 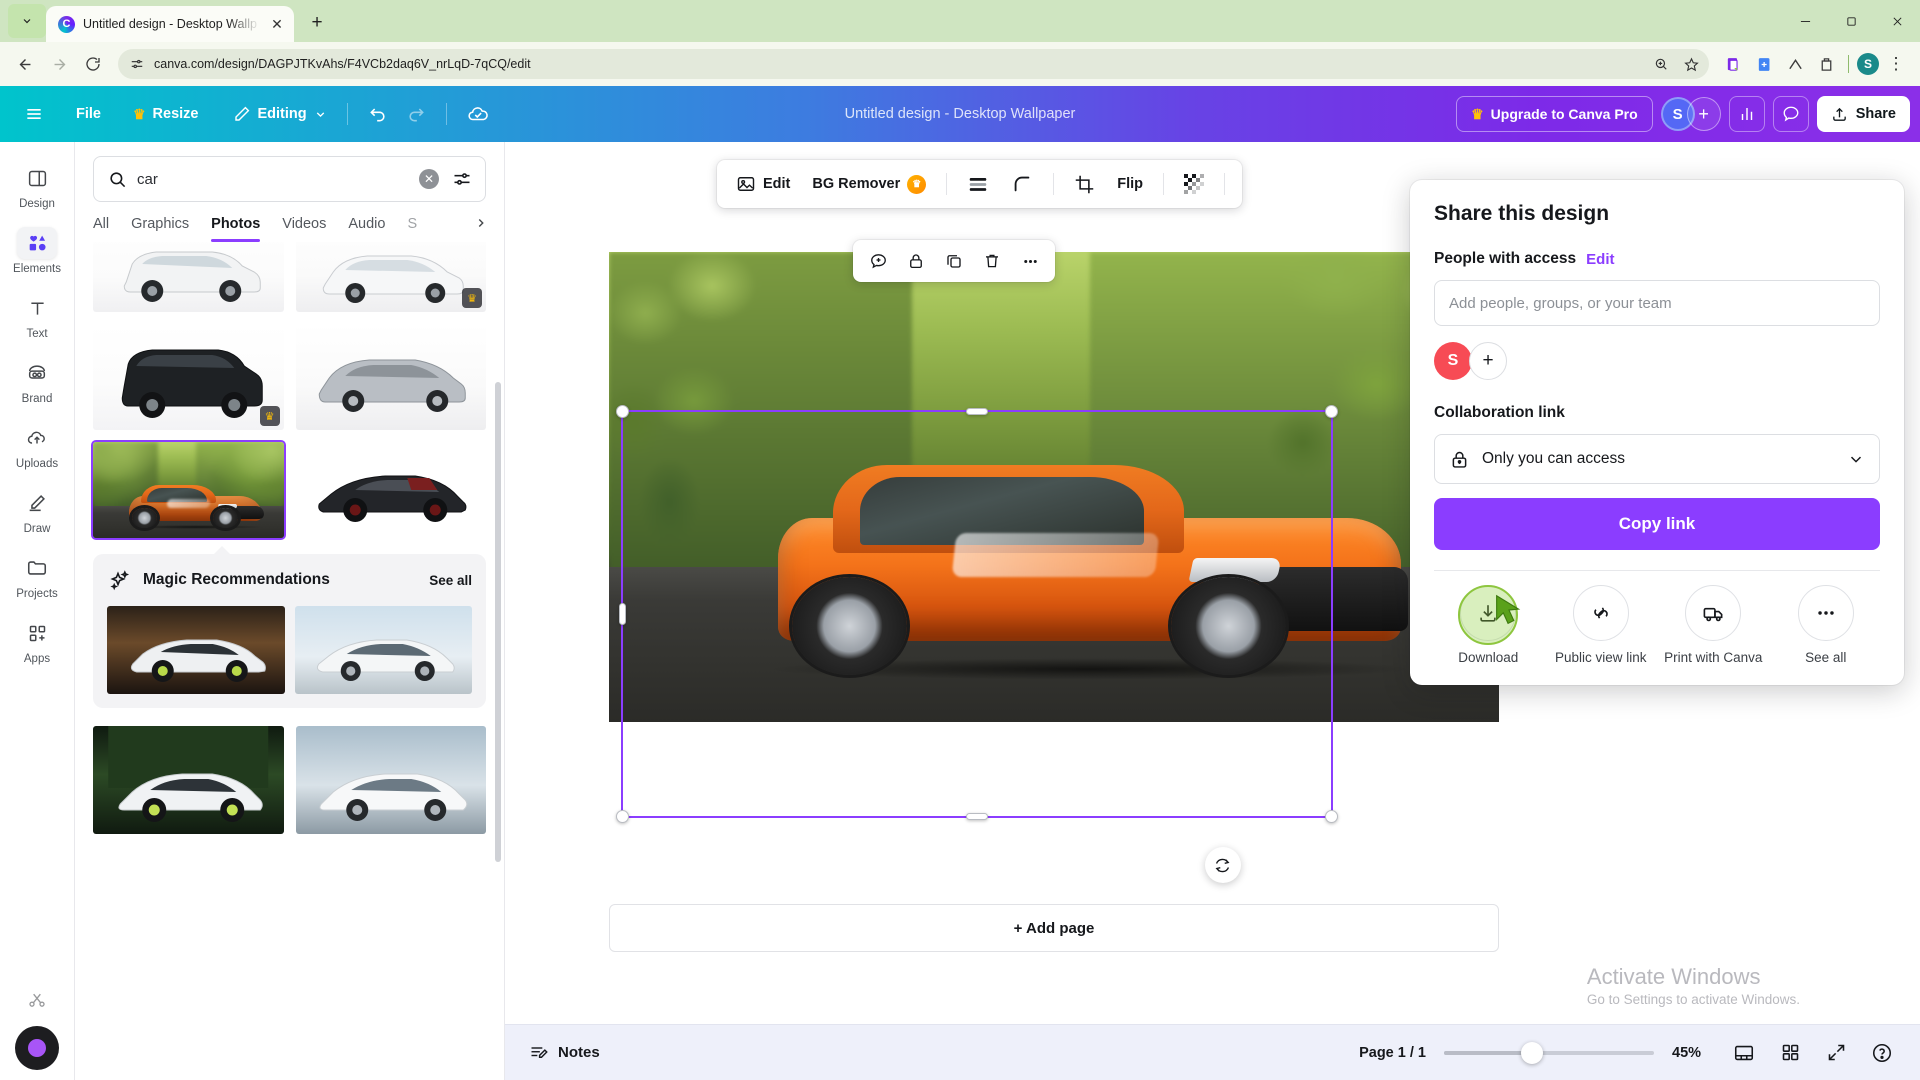 I want to click on resize-handle-bottom-left, so click(x=622, y=816).